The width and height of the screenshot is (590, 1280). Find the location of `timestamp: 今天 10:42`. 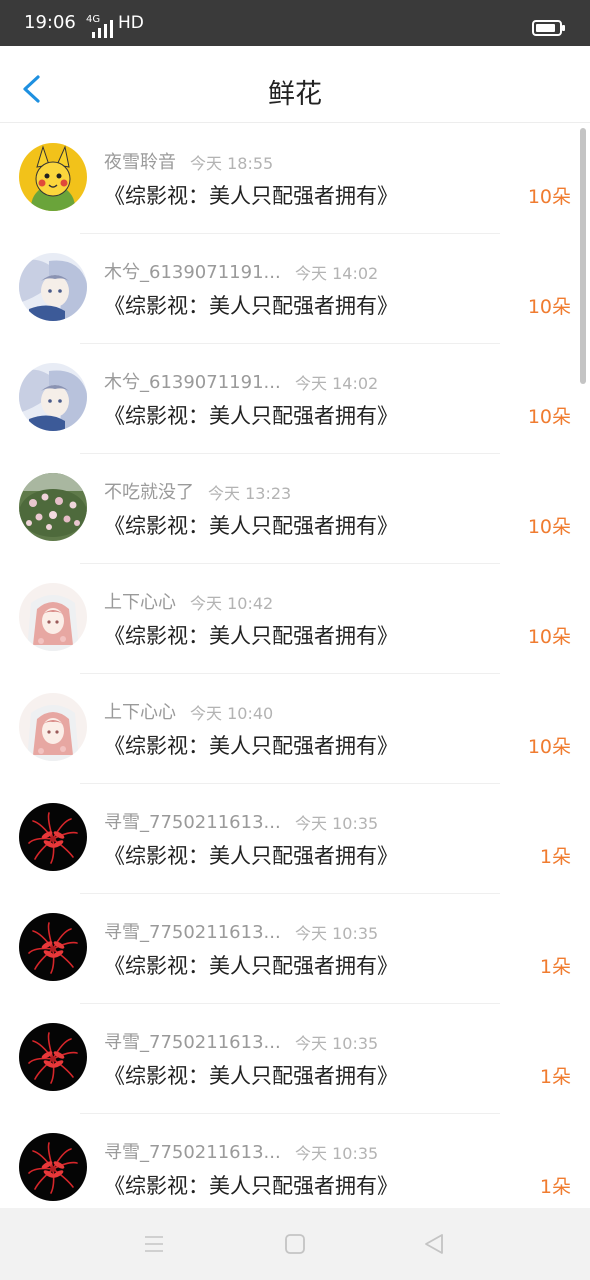

timestamp: 今天 10:42 is located at coordinates (232, 603).